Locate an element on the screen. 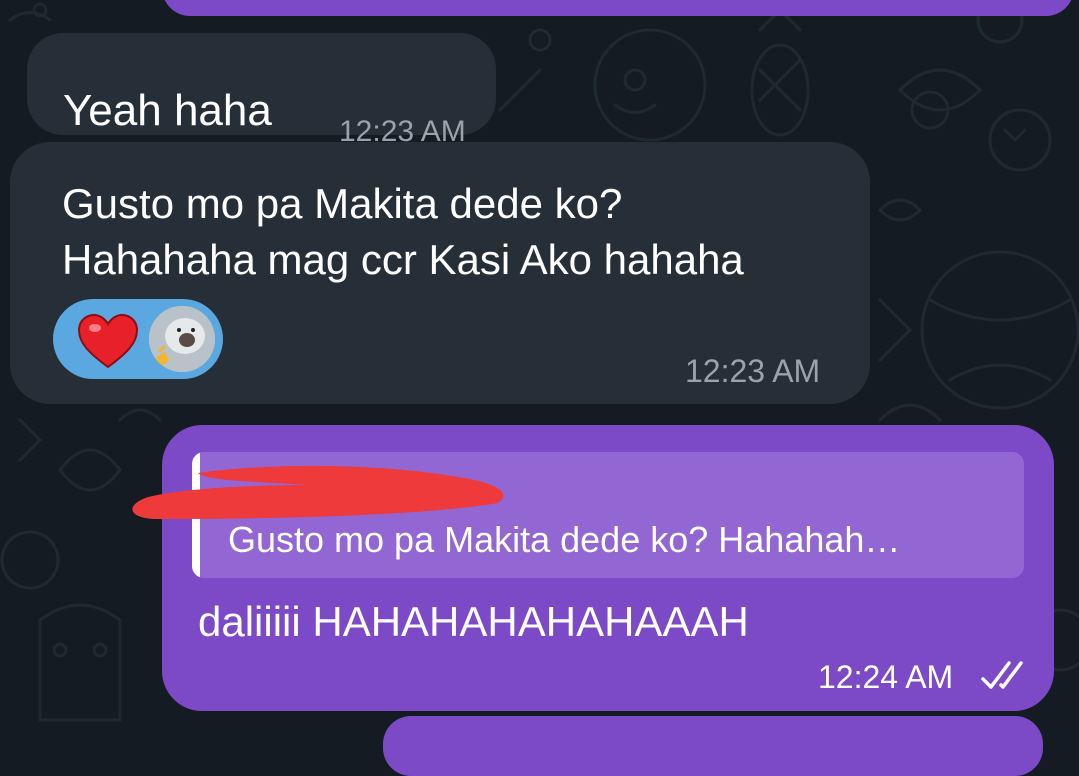  message-text: Yeah haha is located at coordinates (167, 110).